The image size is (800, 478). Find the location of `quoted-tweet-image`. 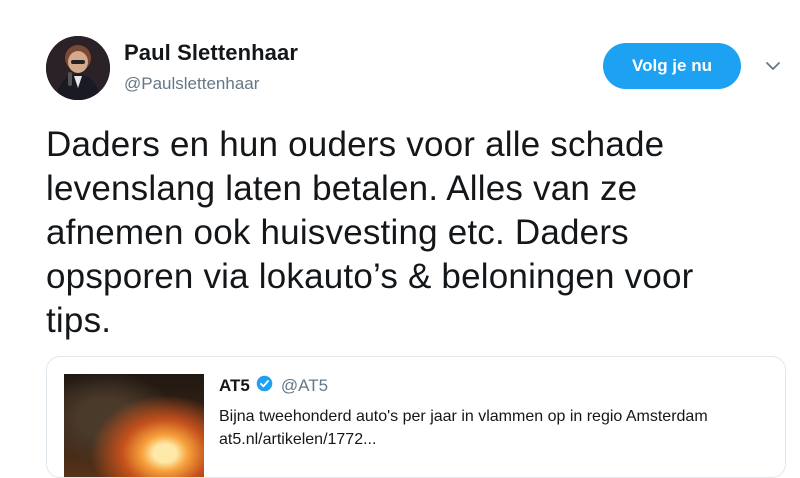

quoted-tweet-image is located at coordinates (134, 425).